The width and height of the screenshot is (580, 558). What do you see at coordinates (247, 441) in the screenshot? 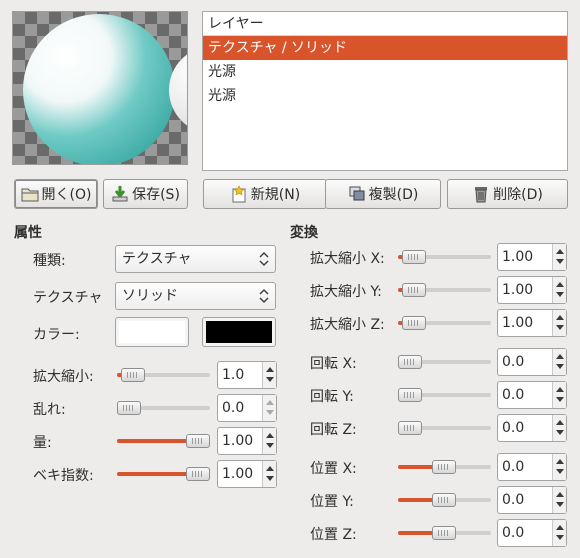
I see `amount-spinbutton: 1.00` at bounding box center [247, 441].